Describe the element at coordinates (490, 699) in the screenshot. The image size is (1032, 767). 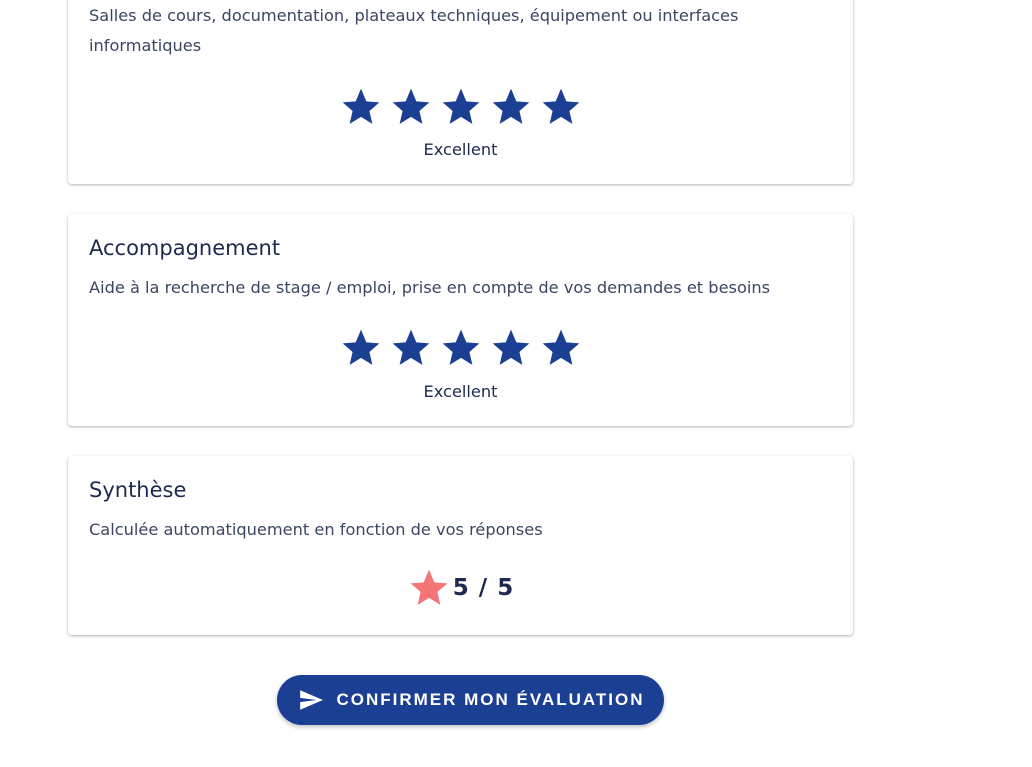
I see `confirm-button-label: CONFIRMER MON ÉVALUATION` at that location.